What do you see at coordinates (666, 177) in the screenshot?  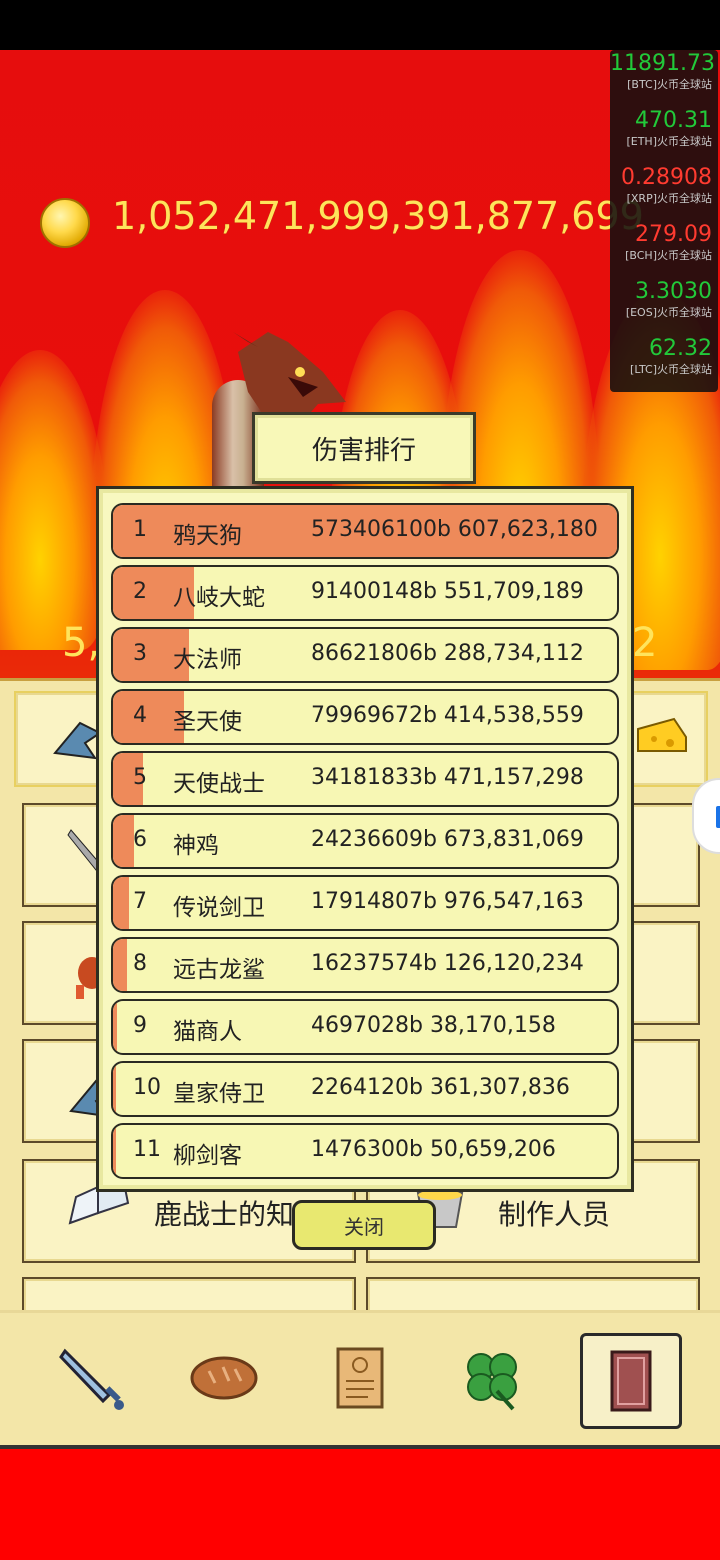 I see `ticker-price: 0.28908` at bounding box center [666, 177].